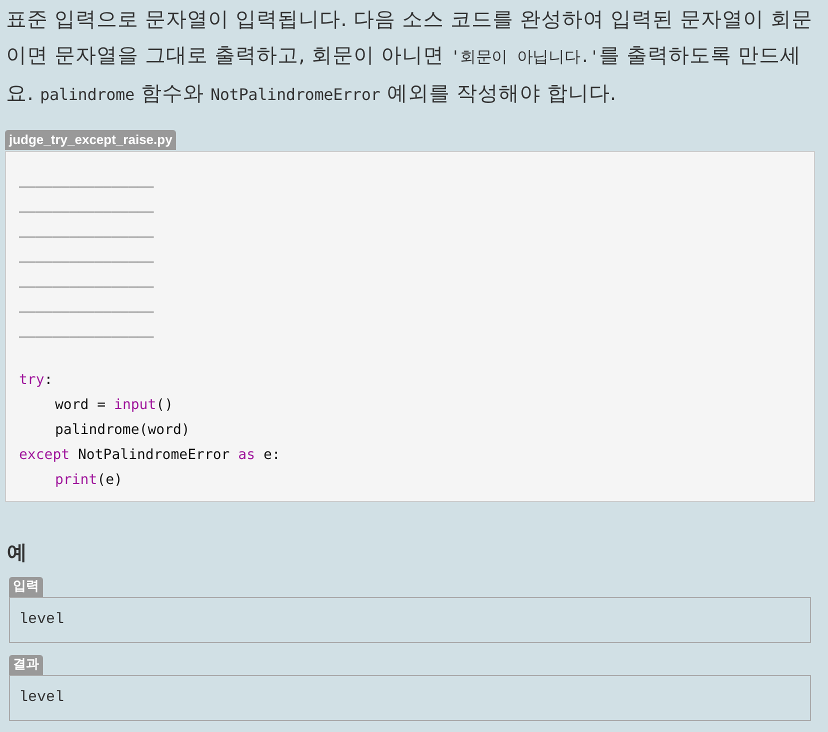 This screenshot has width=828, height=732. Describe the element at coordinates (409, 56) in the screenshot. I see `problem-description: 표준 입력으로 문자열이 입력됩니다. 다음 소스 코드를 완성하여 입력된 문자열이 회문이면 문자열을 그대로 출력하고, 회문이 아니면 '회문이 아닙니다.'를 출력하도록 만드세요. palindrome 함수와 NotPalindromeError 예외를 작성해야 합니다.` at that location.